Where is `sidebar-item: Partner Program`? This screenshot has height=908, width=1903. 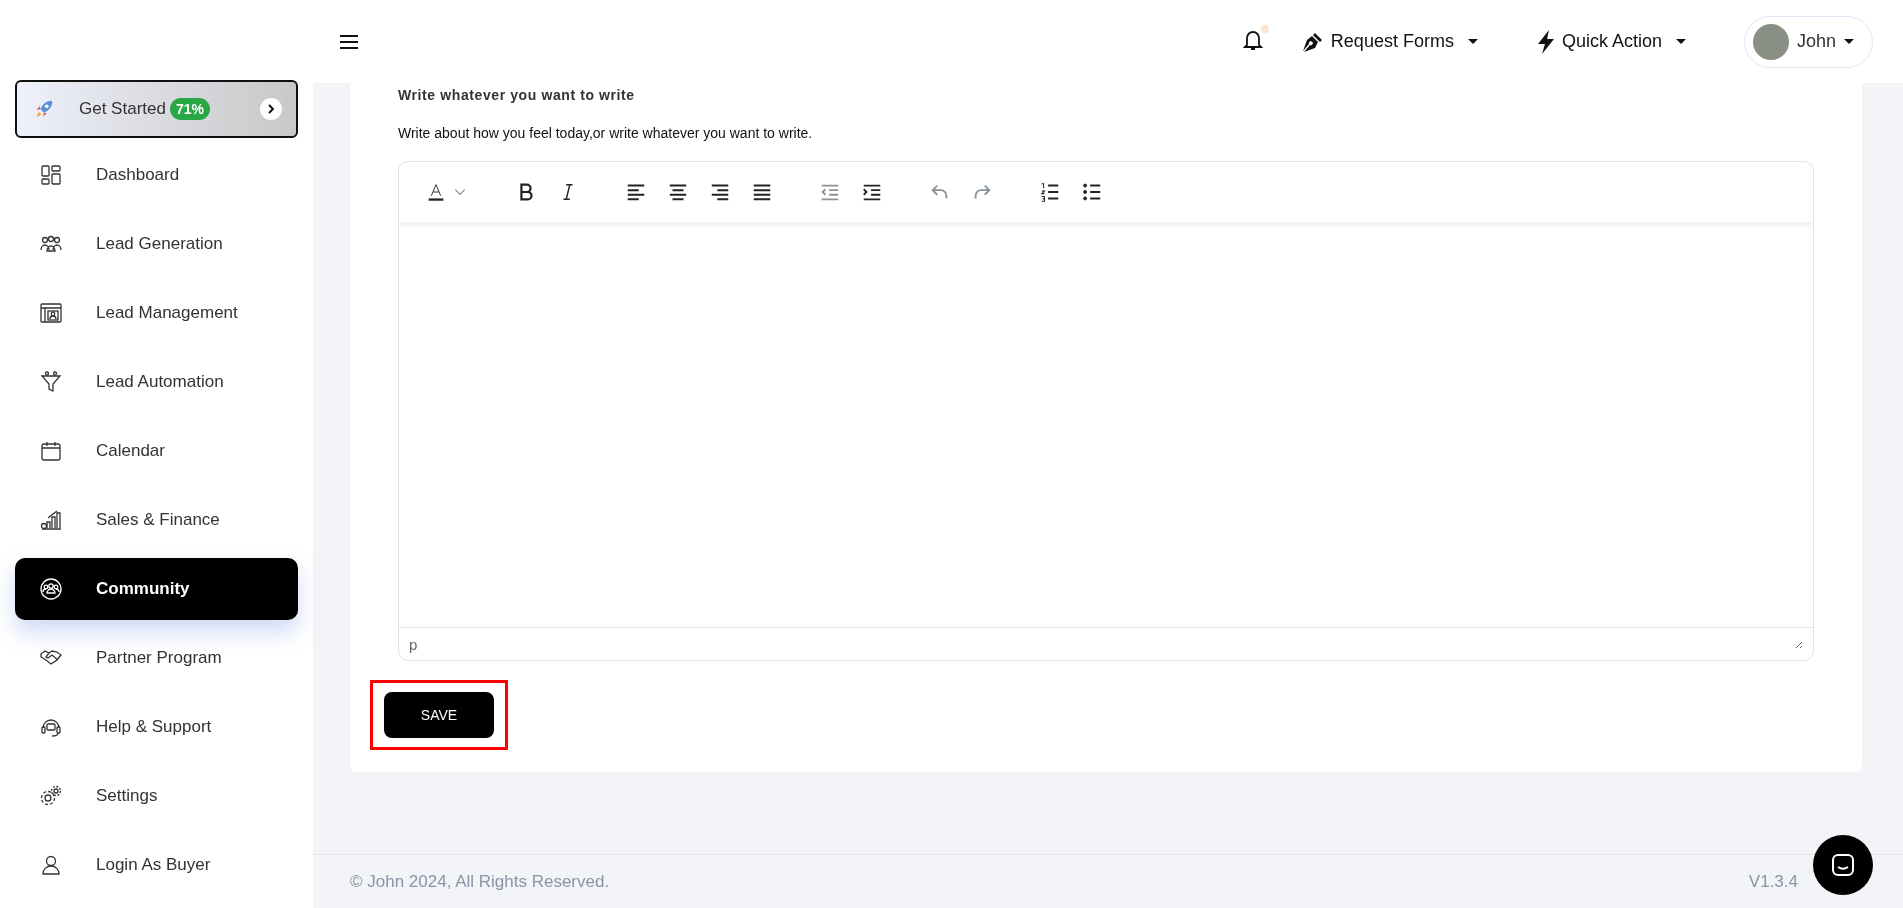 sidebar-item: Partner Program is located at coordinates (156, 658).